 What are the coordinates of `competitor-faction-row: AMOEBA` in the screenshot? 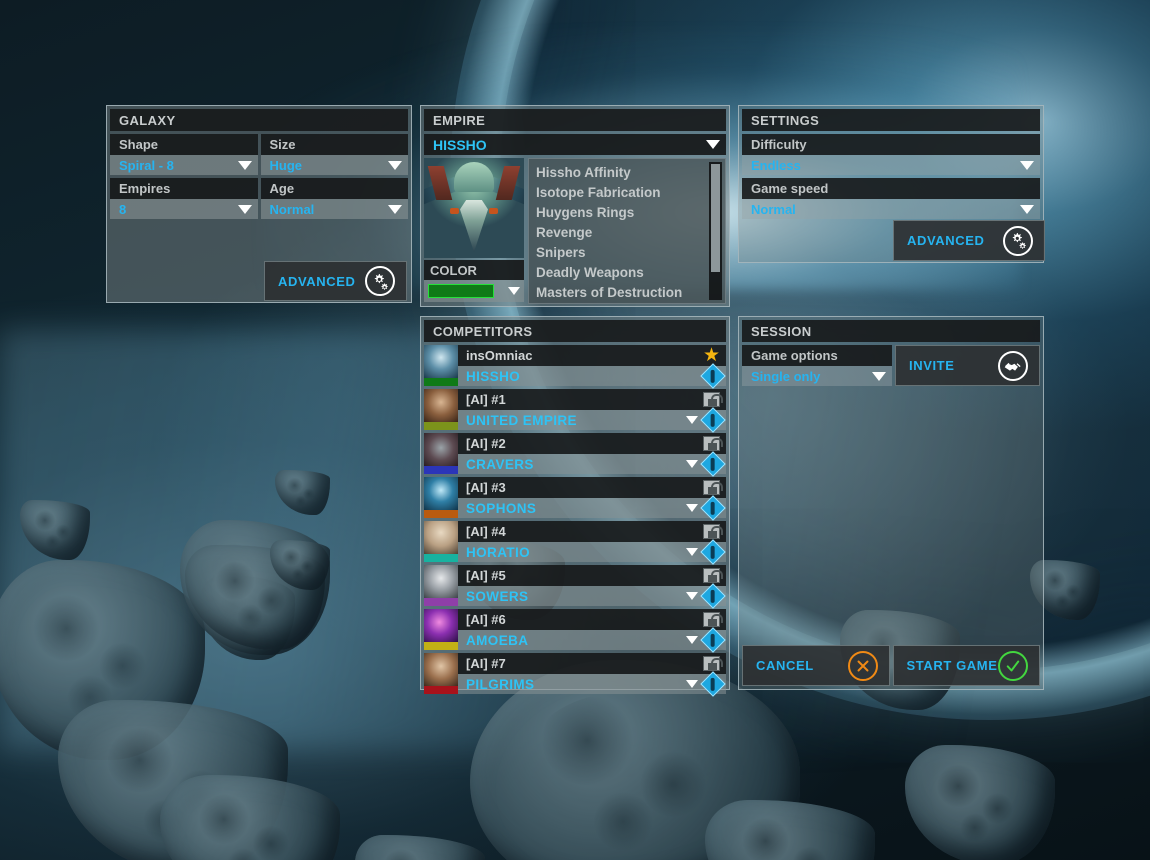 It's located at (592, 640).